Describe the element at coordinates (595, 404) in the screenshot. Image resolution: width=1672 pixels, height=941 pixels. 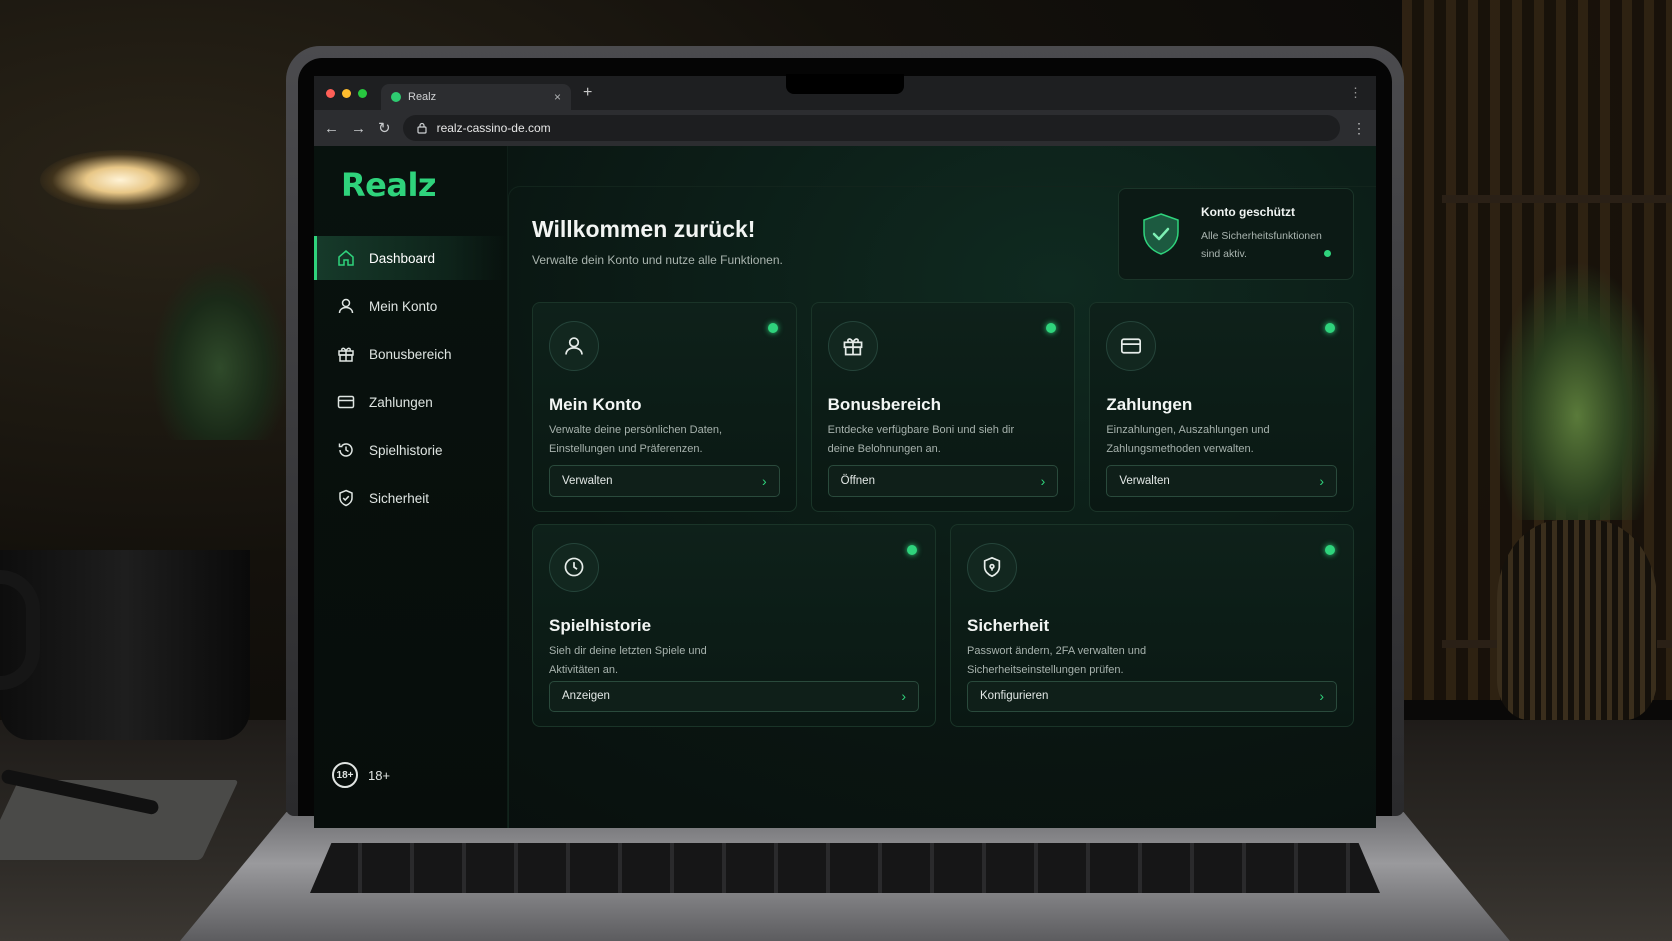
I see `card-title: Mein Konto` at that location.